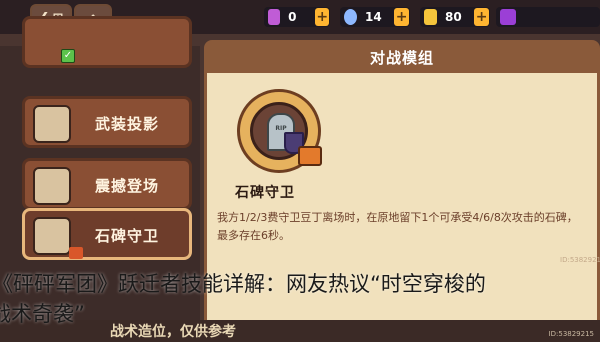 The width and height of the screenshot is (600, 342). Describe the element at coordinates (281, 128) in the screenshot. I see `tombstone-text: RIP` at that location.